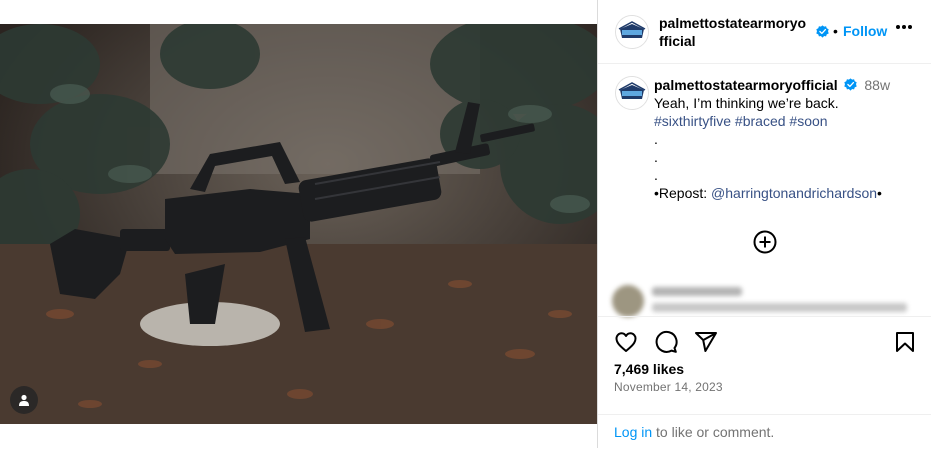 Image resolution: width=931 pixels, height=449 pixels. Describe the element at coordinates (877, 85) in the screenshot. I see `post-time: 88w` at that location.